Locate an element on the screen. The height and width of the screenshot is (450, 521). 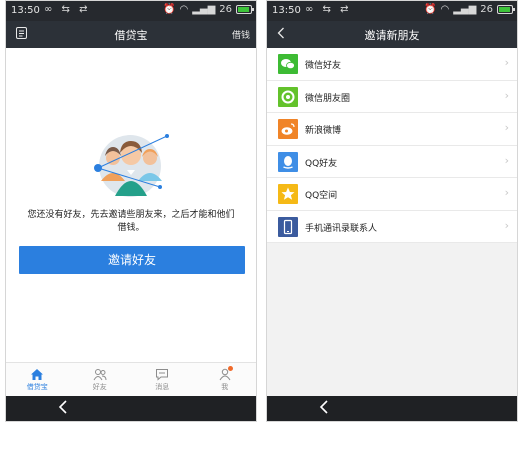
page-title: 邀请新朋友 is located at coordinates (392, 35).